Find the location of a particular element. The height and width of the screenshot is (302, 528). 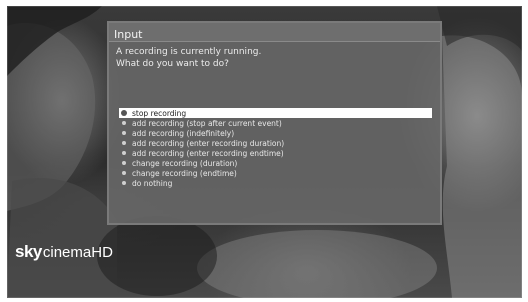

option-label: stop recording is located at coordinates (159, 113).